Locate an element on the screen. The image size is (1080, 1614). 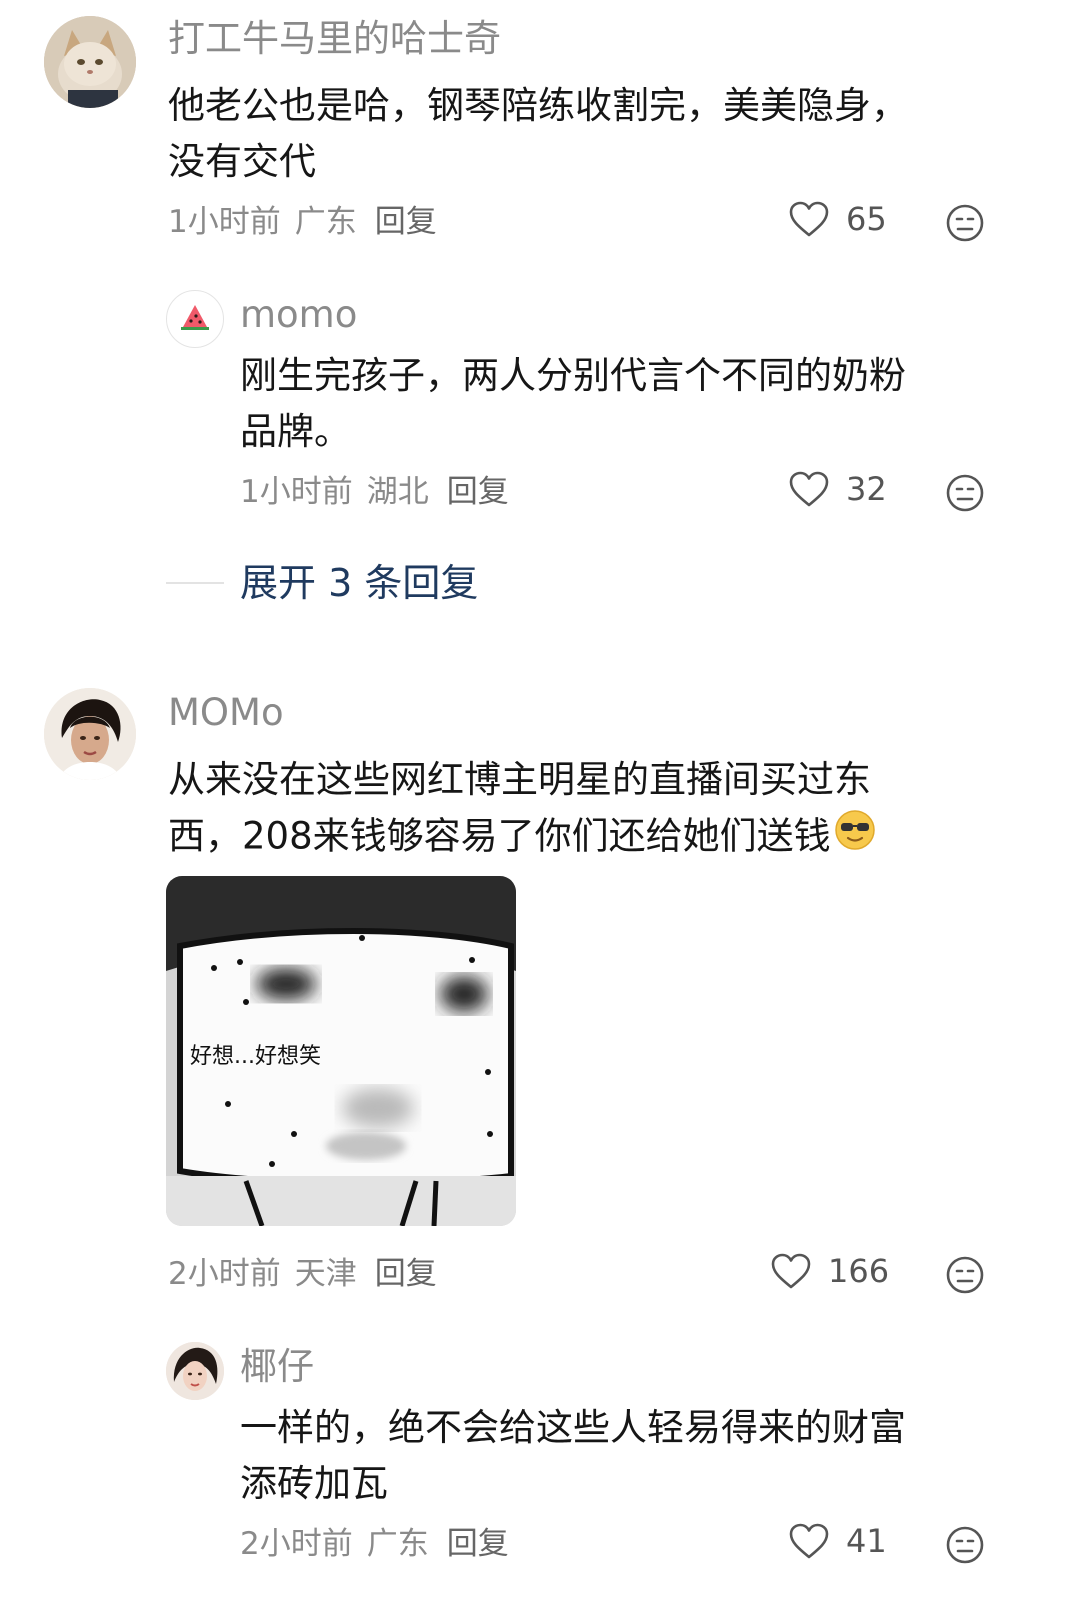
cat-avatar-icon is located at coordinates (90, 62).